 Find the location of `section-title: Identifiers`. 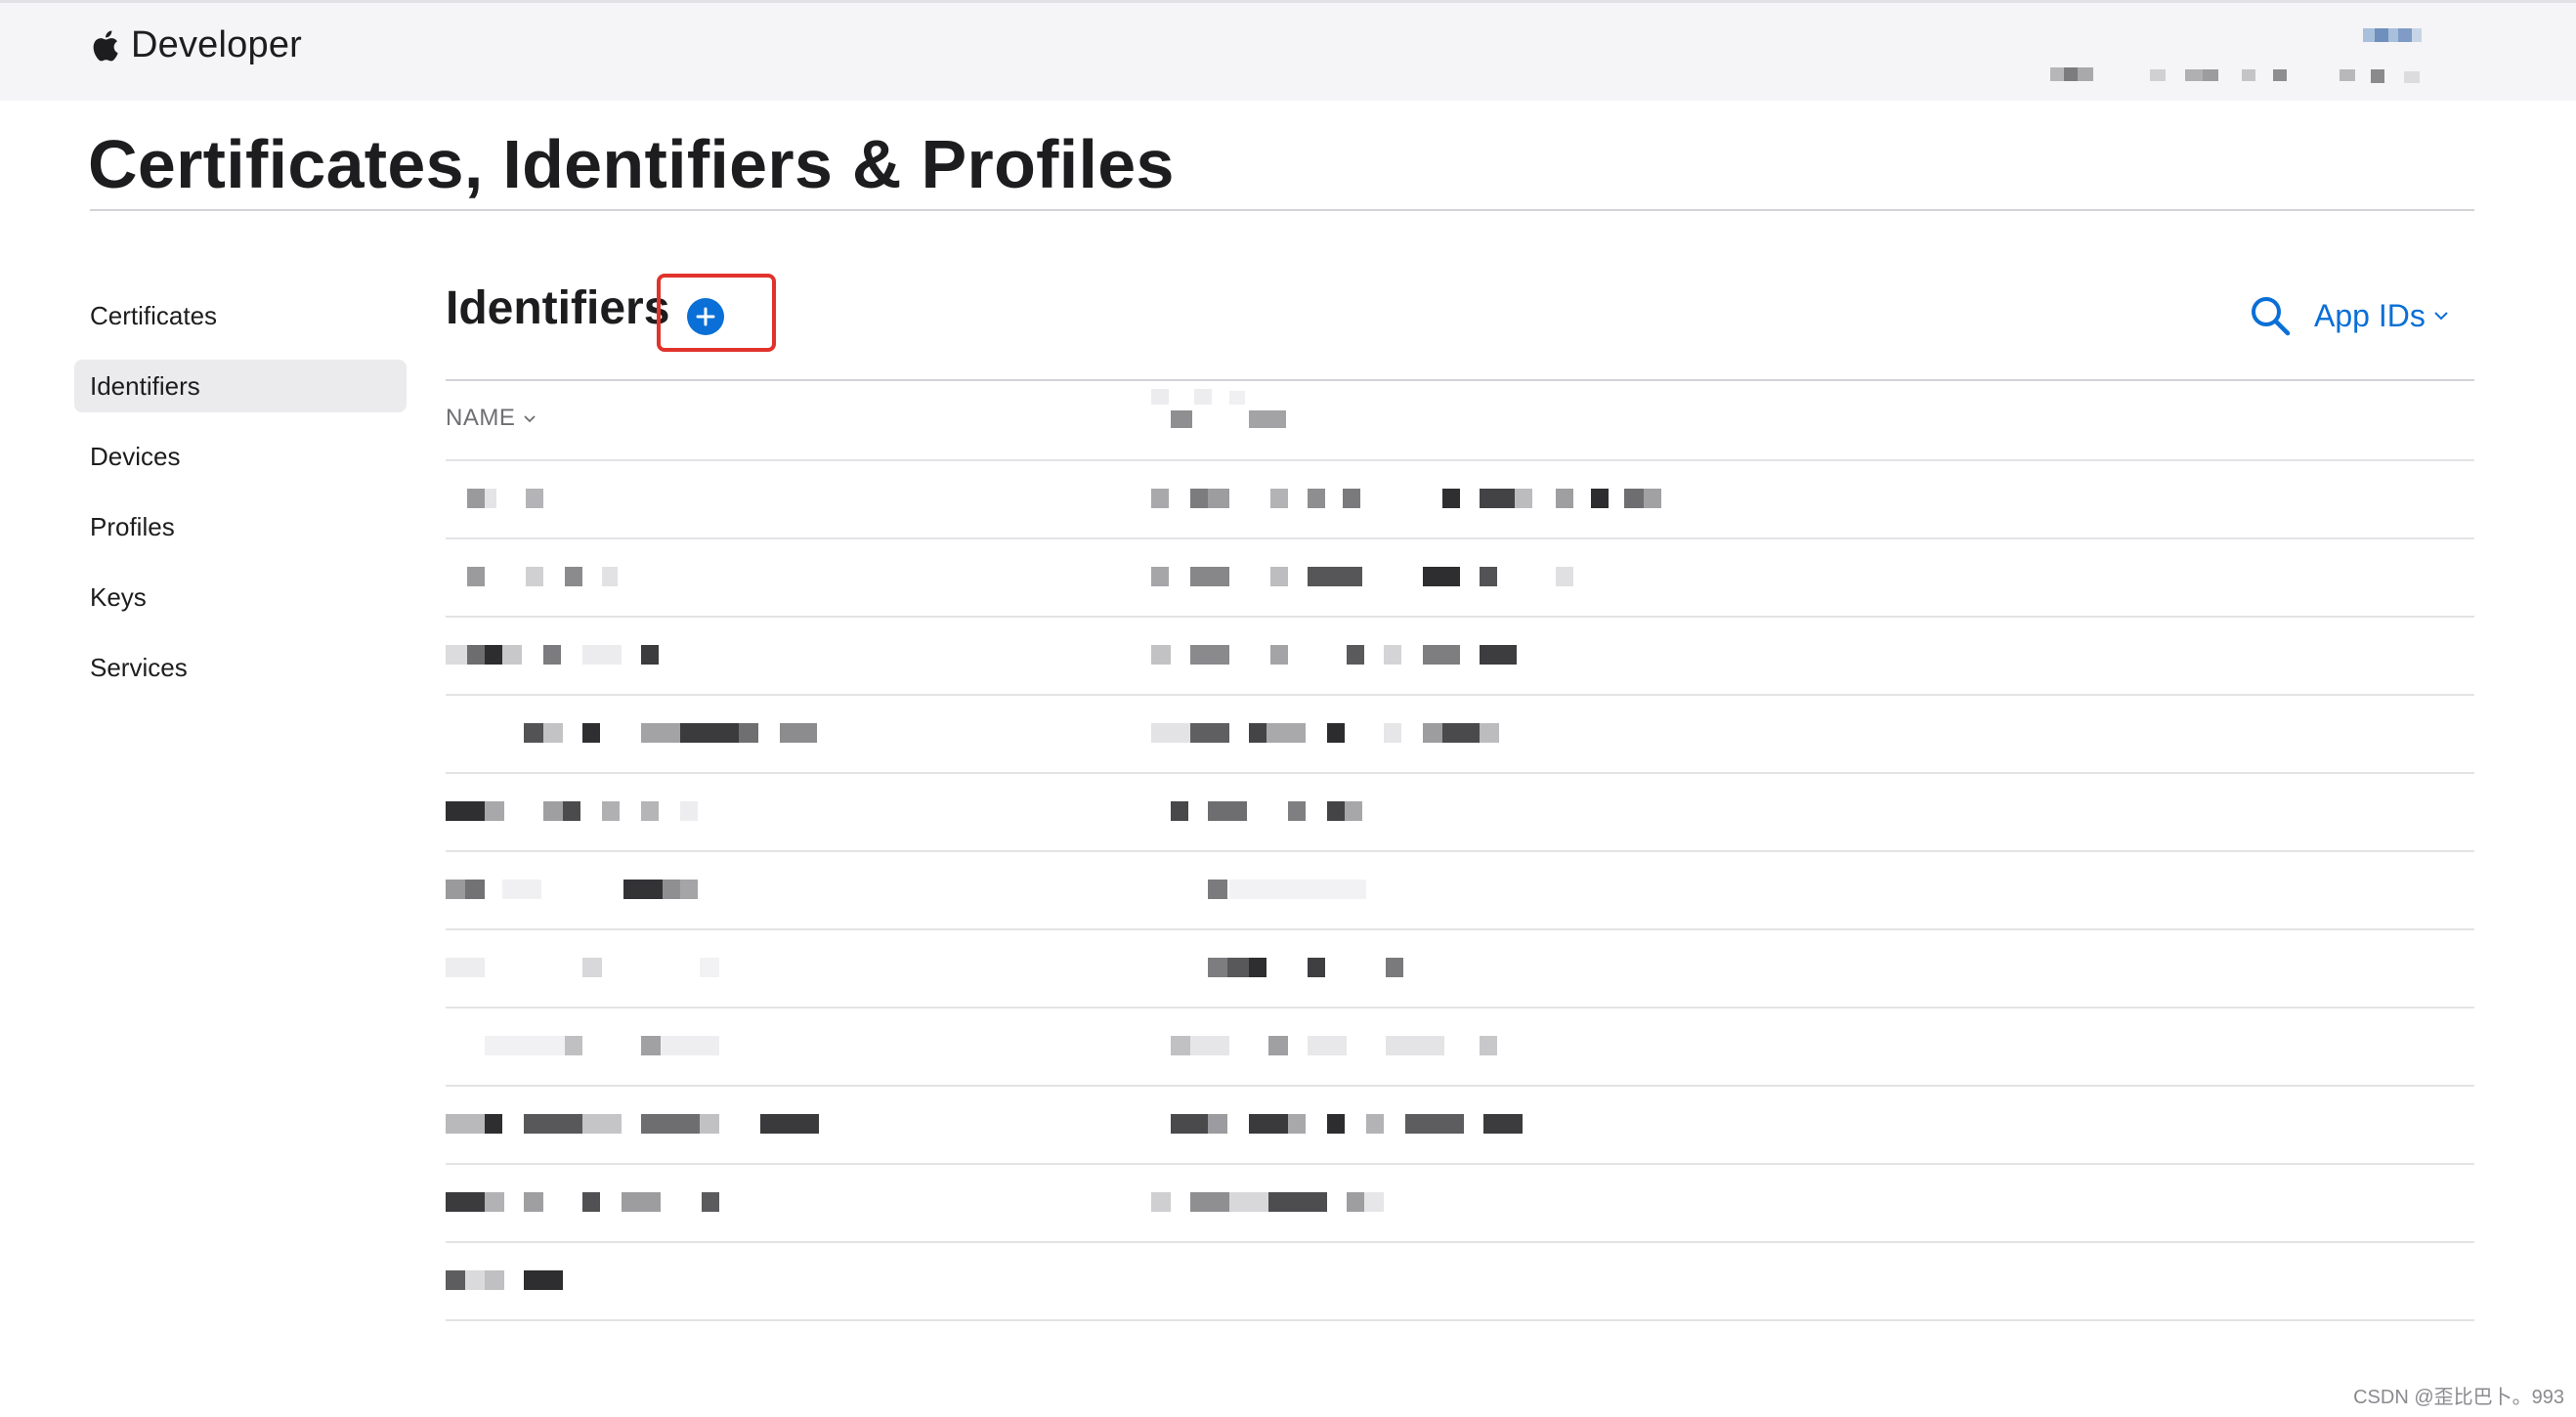

section-title: Identifiers is located at coordinates (558, 308).